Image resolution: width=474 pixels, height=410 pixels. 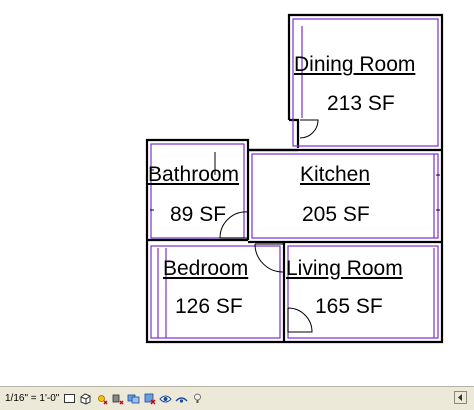 What do you see at coordinates (133, 398) in the screenshot?
I see `crop-view-icon` at bounding box center [133, 398].